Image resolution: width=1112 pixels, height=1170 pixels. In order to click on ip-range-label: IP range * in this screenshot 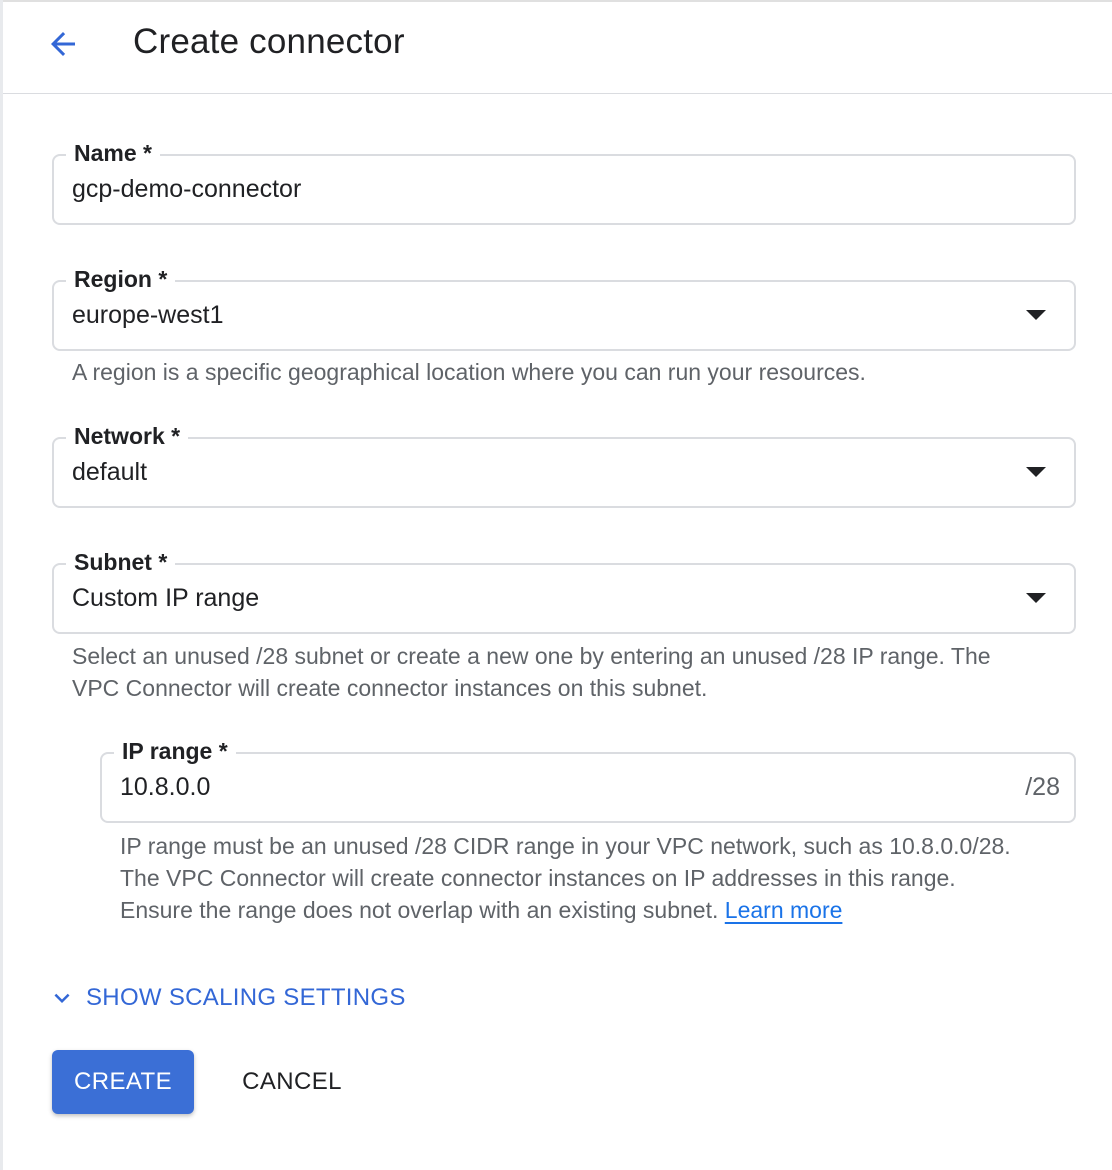, I will do `click(175, 751)`.